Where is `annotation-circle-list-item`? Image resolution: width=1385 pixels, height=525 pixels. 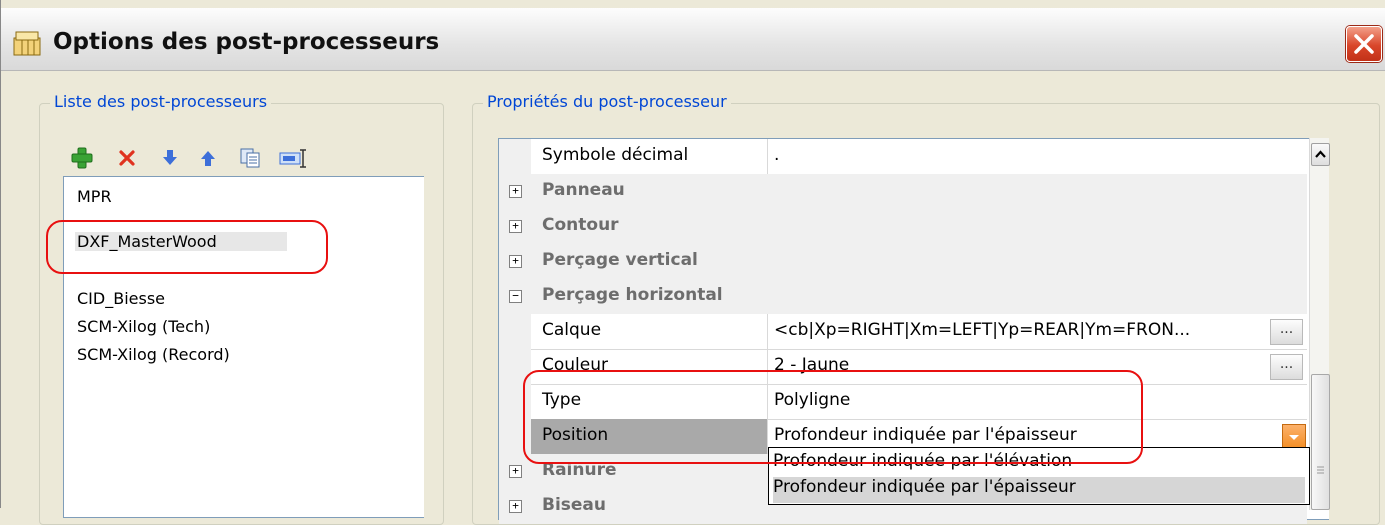
annotation-circle-list-item is located at coordinates (187, 247).